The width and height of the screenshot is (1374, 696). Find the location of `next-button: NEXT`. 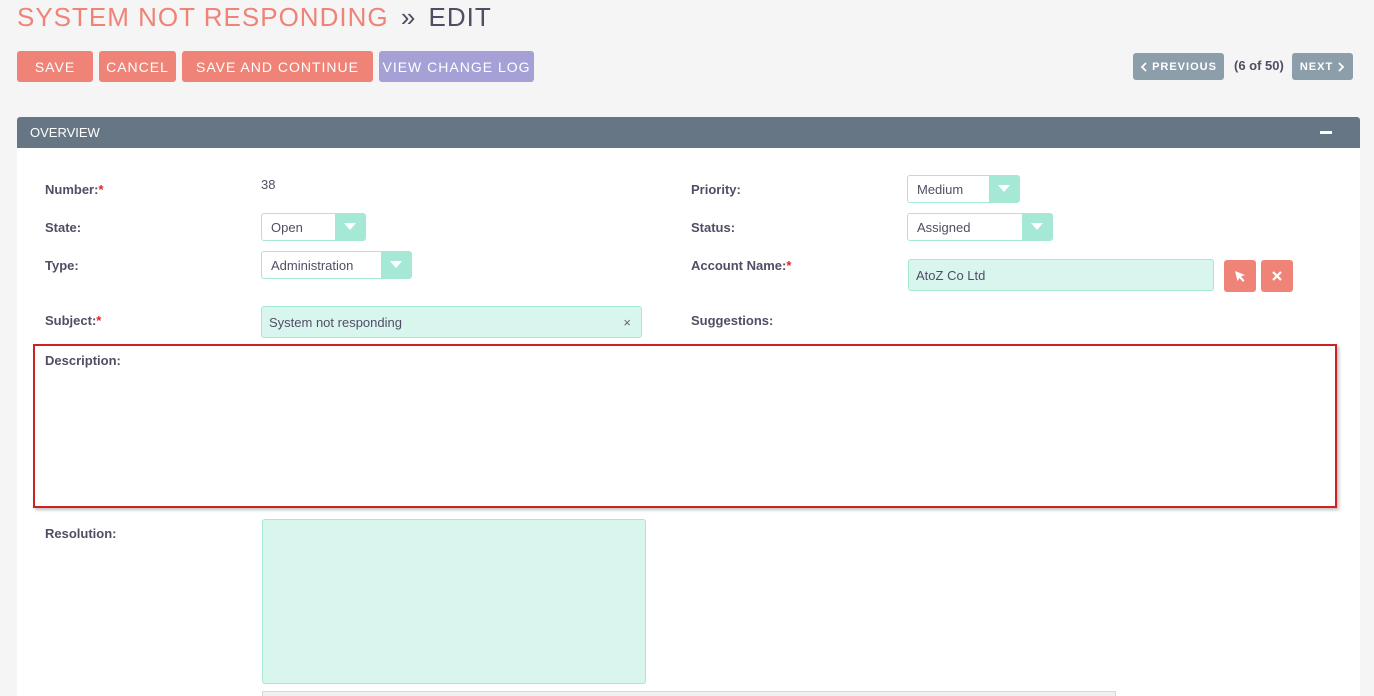

next-button: NEXT is located at coordinates (1322, 66).